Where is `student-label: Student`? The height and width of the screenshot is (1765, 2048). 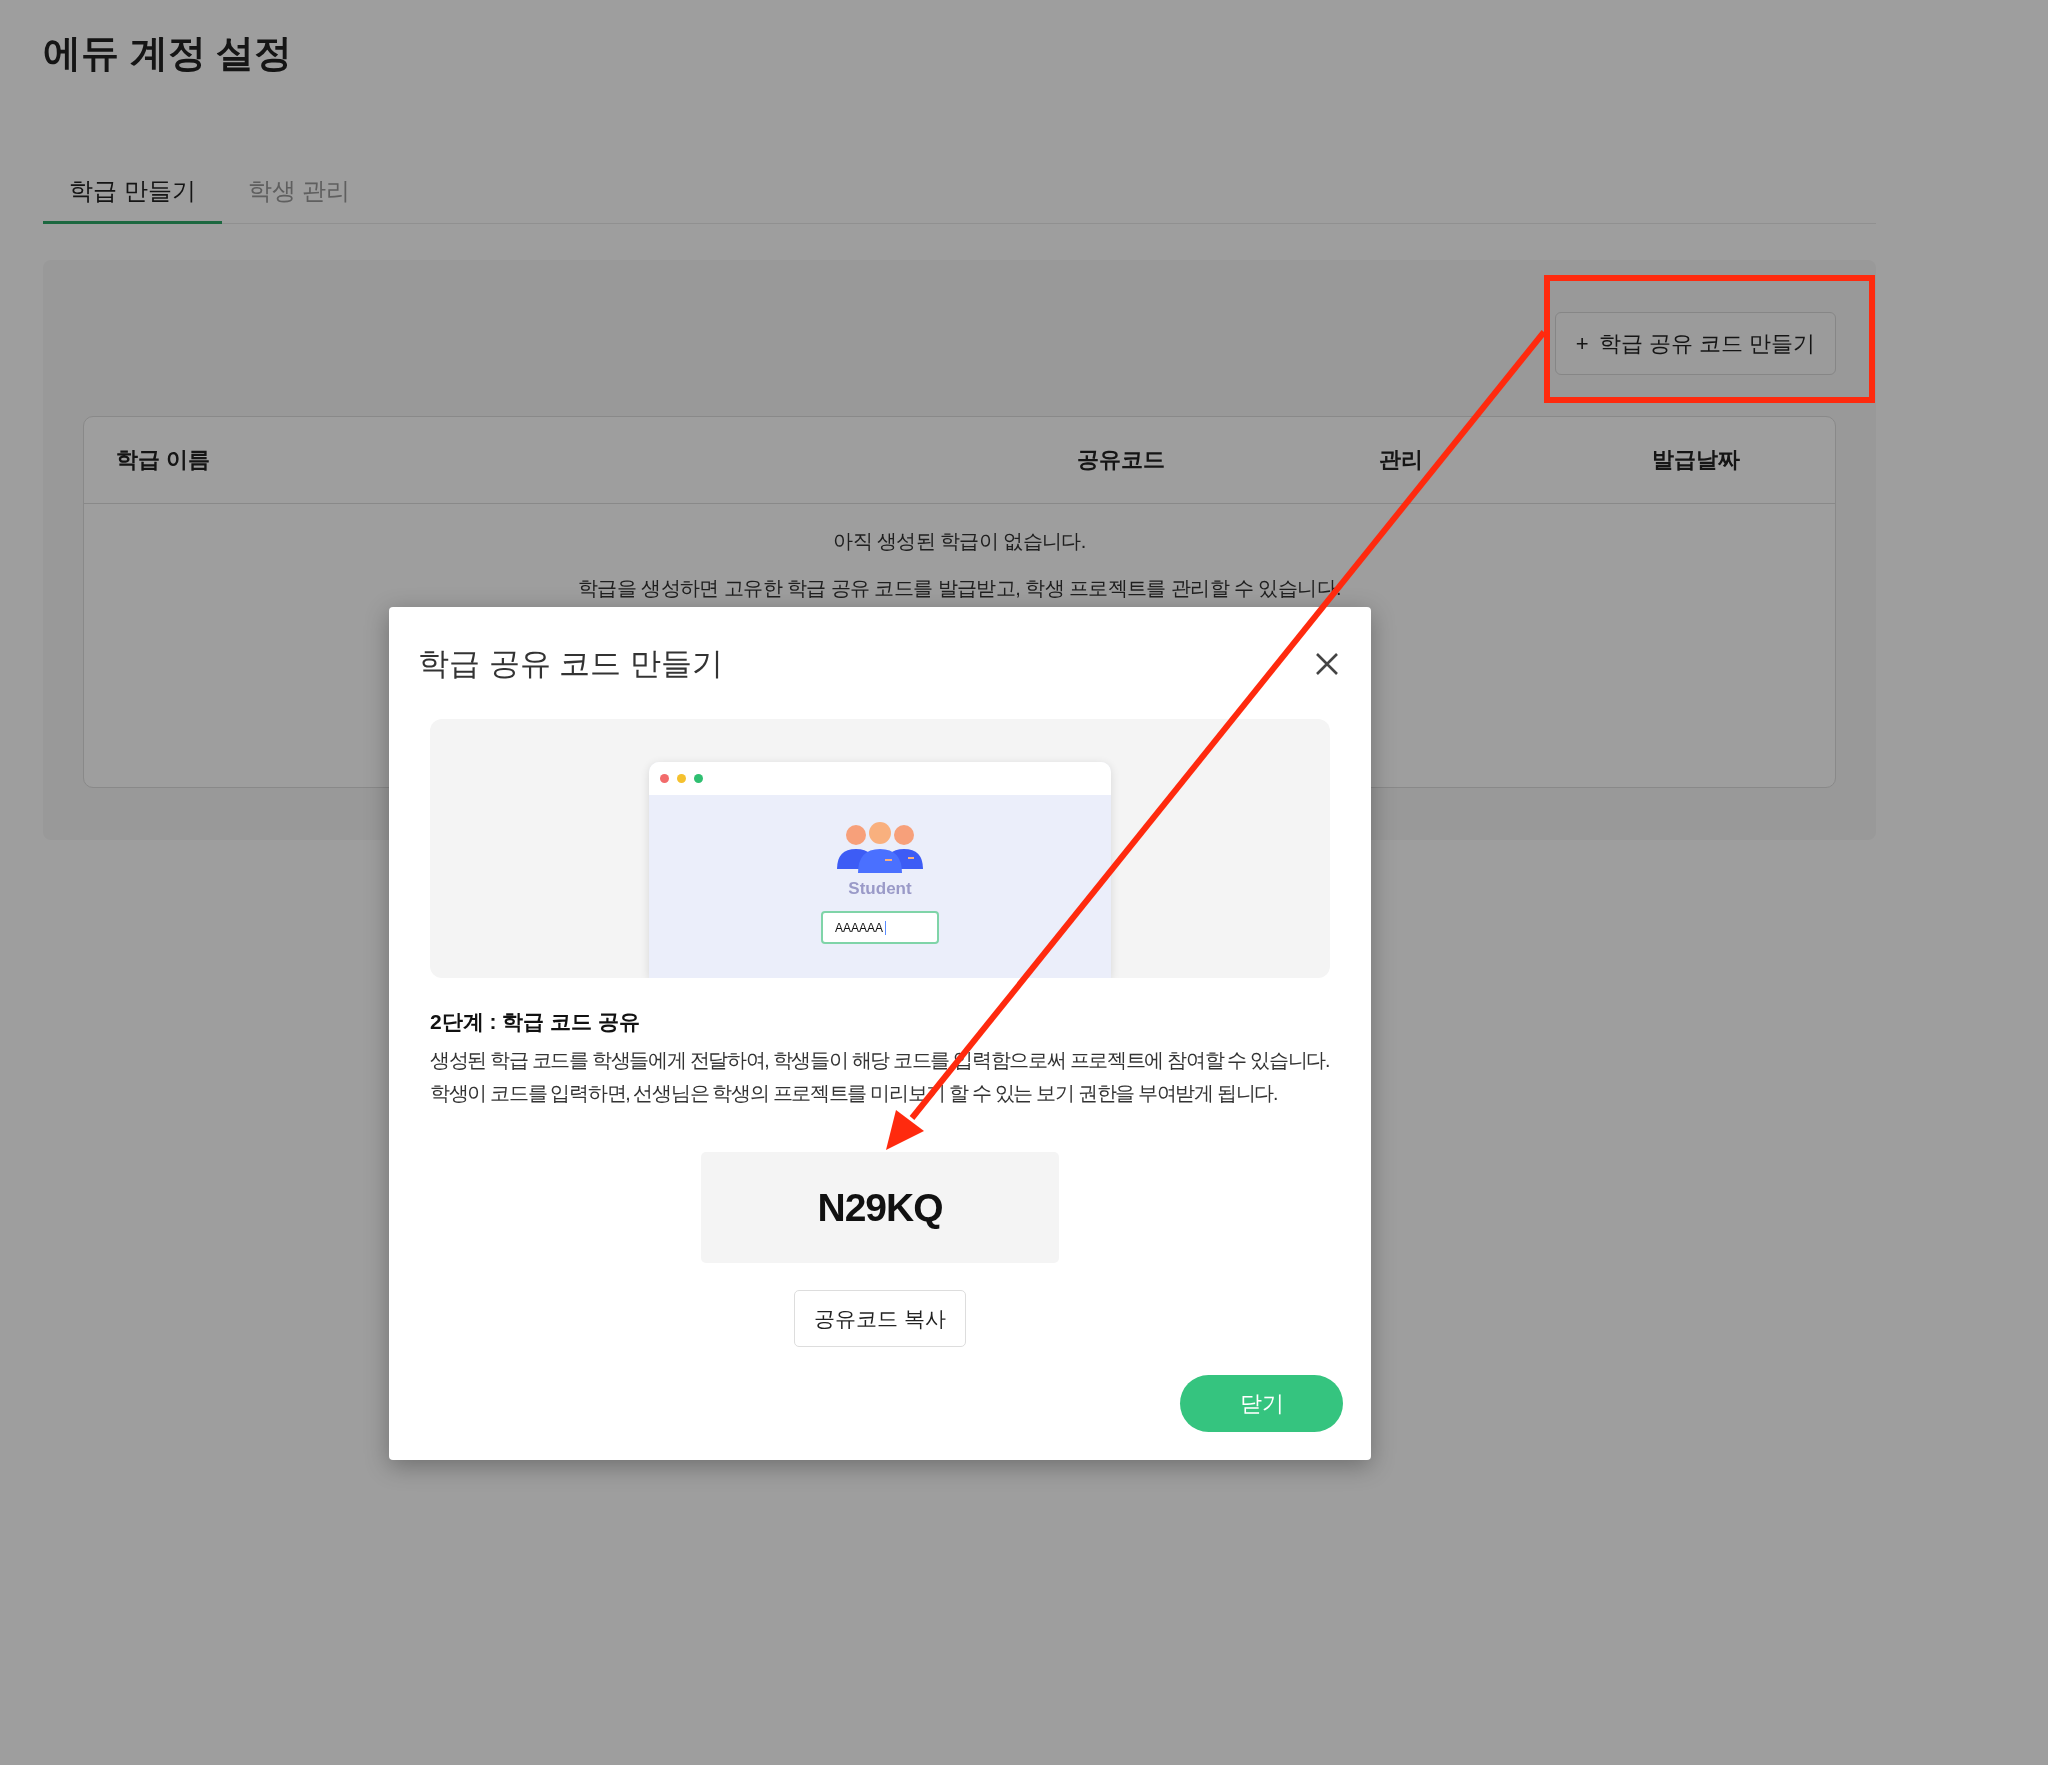 student-label: Student is located at coordinates (880, 889).